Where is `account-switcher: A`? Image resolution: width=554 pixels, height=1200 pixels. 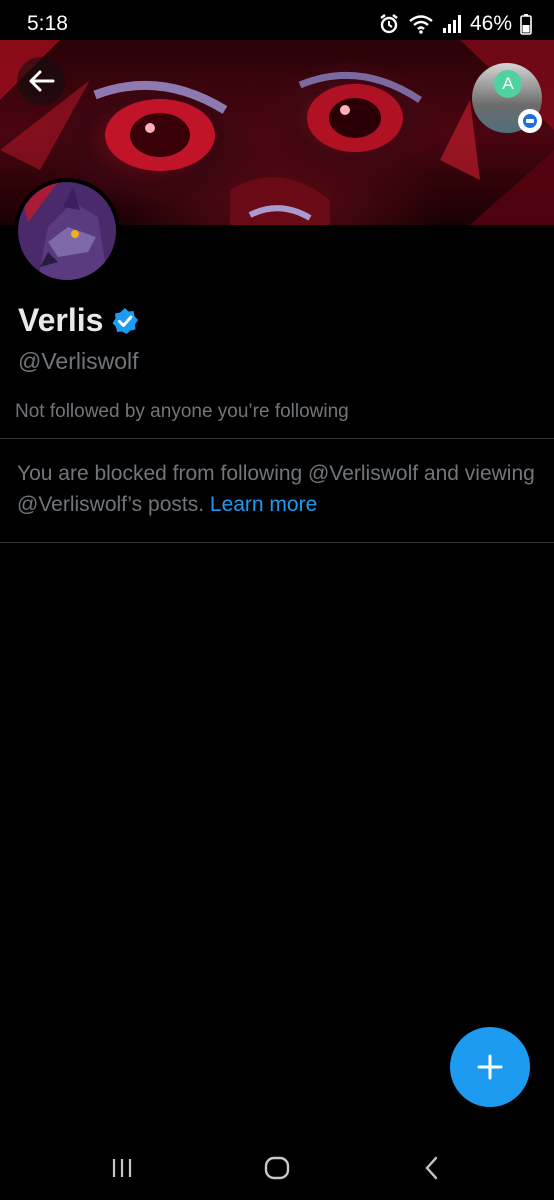 account-switcher: A is located at coordinates (507, 98).